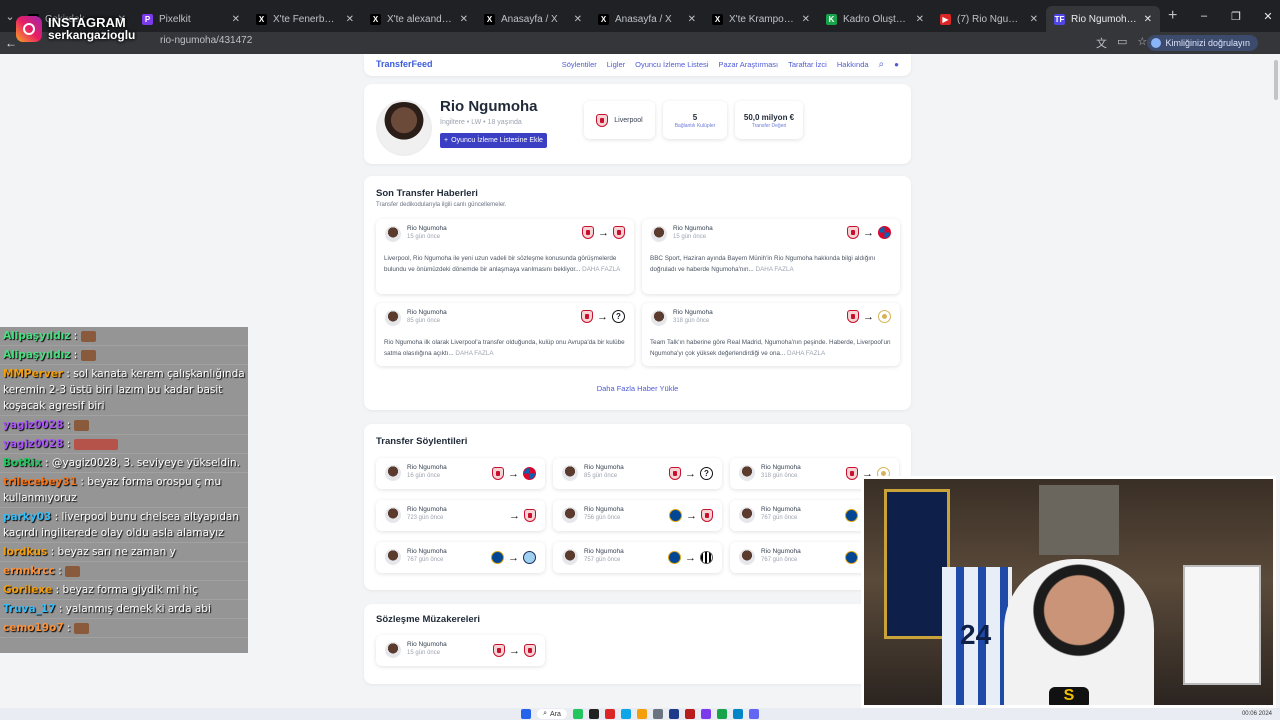  I want to click on nav-link: Oyuncu İzleme Listesi, so click(671, 64).